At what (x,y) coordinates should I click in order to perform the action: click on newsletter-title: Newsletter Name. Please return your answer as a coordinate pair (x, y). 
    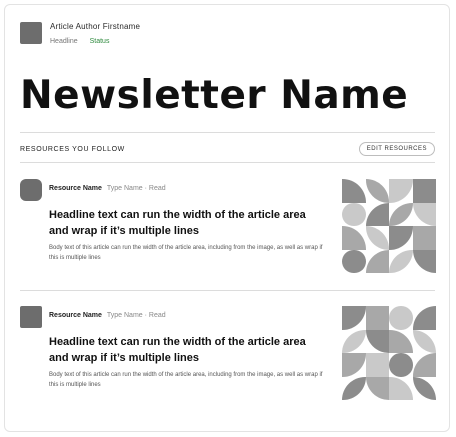
    Looking at the image, I should click on (214, 95).